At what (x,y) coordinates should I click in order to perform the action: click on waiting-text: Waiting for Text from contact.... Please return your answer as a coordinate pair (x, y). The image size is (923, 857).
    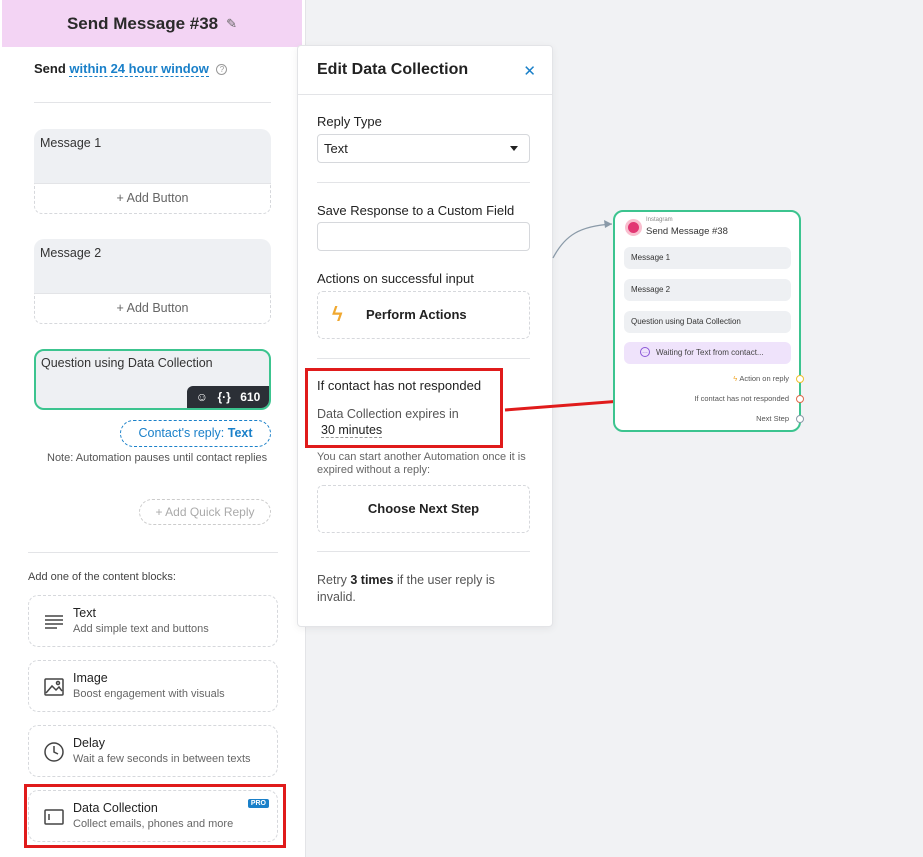
    Looking at the image, I should click on (710, 352).